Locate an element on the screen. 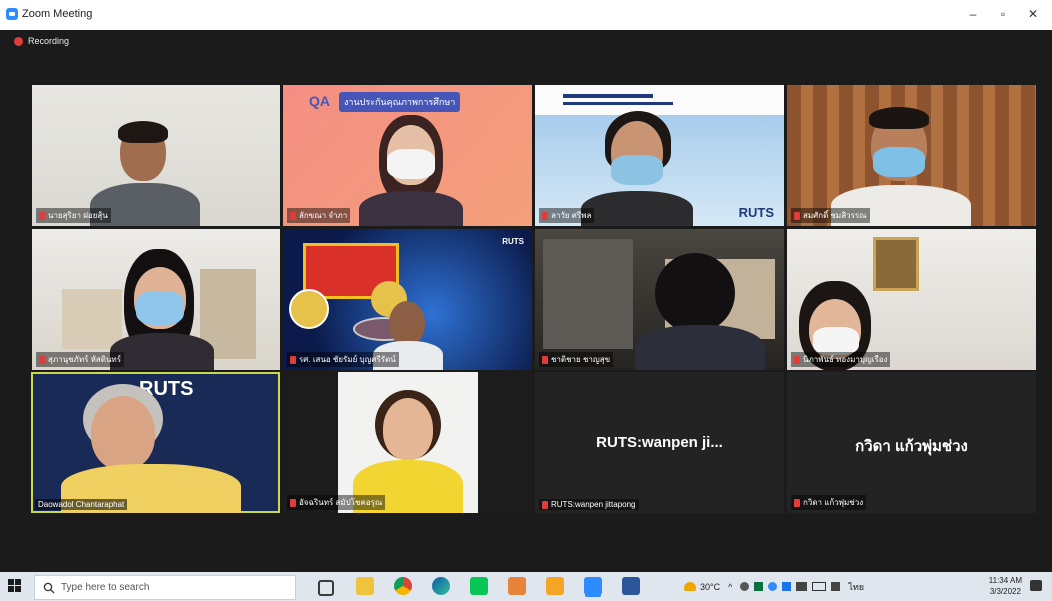  participant-name: นายสุริยา ฝอยสุ้น is located at coordinates (73, 215).